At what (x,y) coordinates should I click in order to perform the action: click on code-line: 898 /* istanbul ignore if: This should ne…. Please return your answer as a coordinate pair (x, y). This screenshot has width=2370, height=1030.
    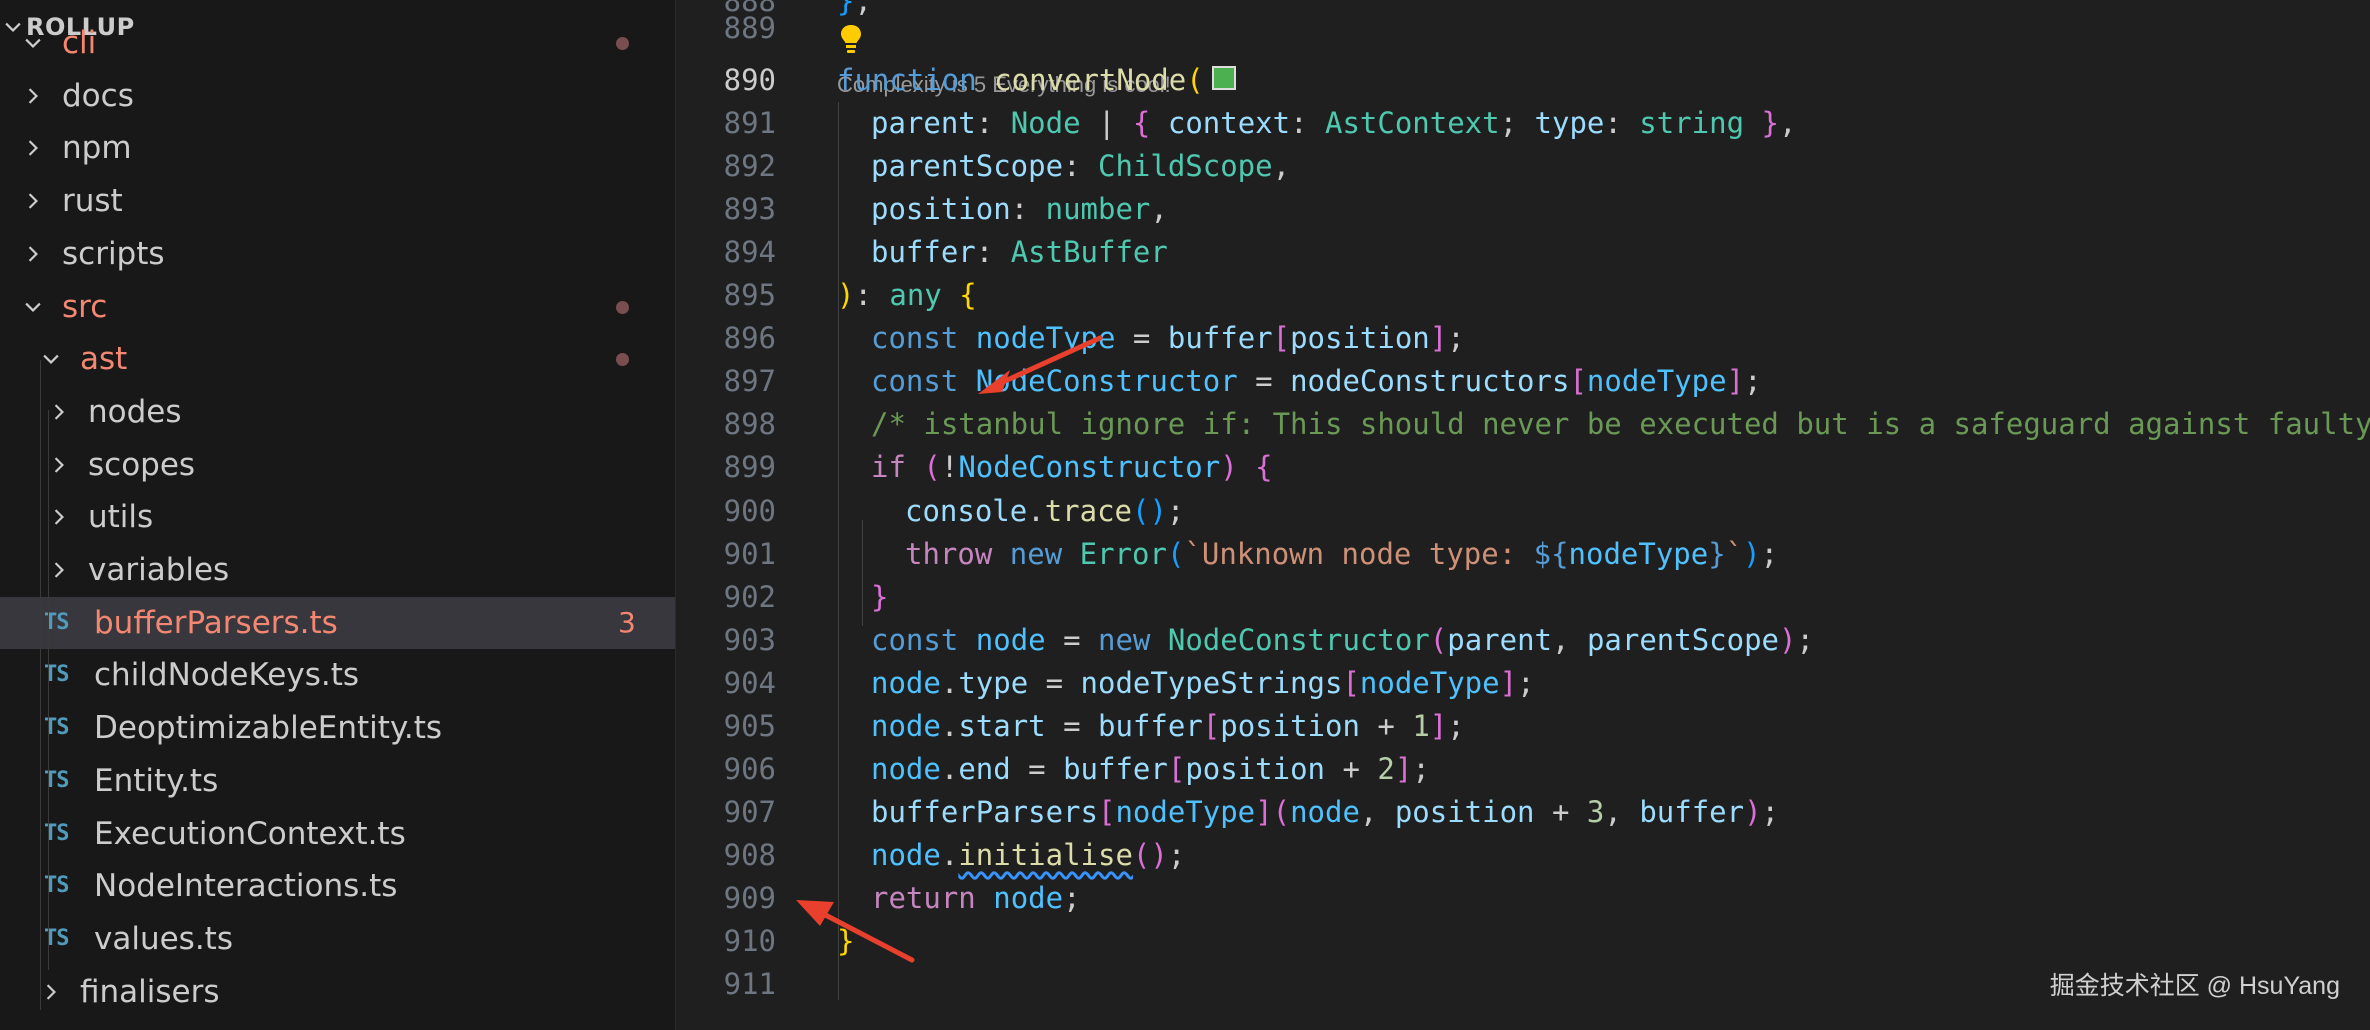
    Looking at the image, I should click on (1523, 424).